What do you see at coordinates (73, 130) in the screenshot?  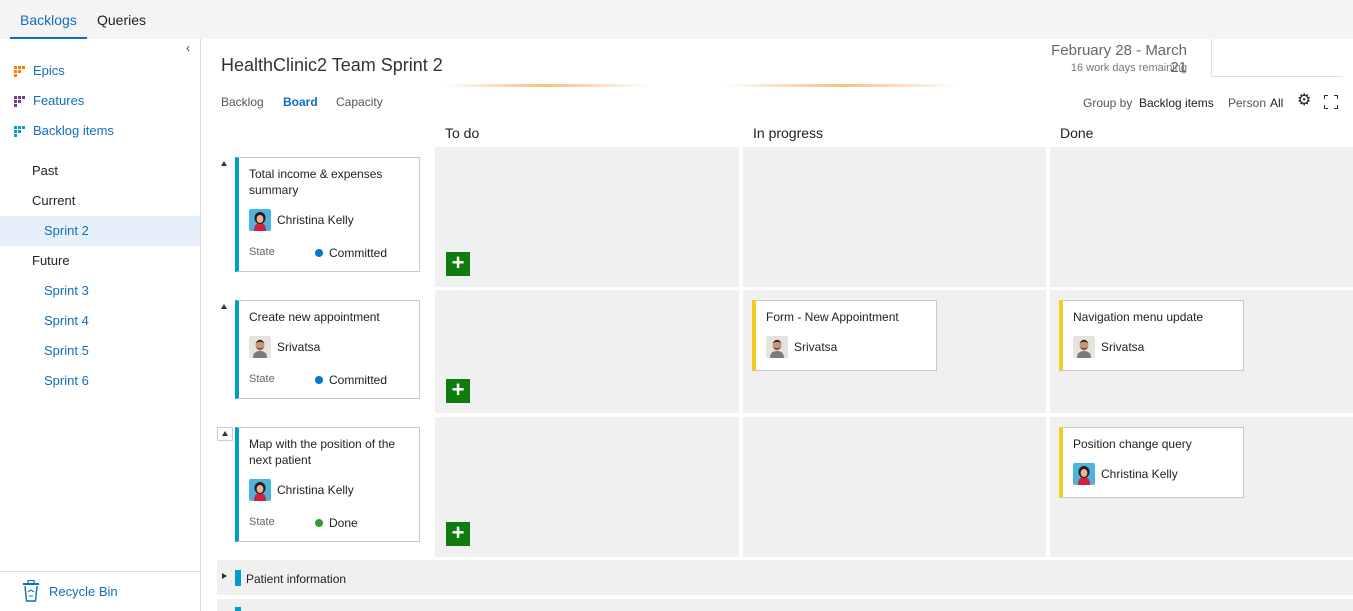 I see `sidebar-item-label: Backlog items` at bounding box center [73, 130].